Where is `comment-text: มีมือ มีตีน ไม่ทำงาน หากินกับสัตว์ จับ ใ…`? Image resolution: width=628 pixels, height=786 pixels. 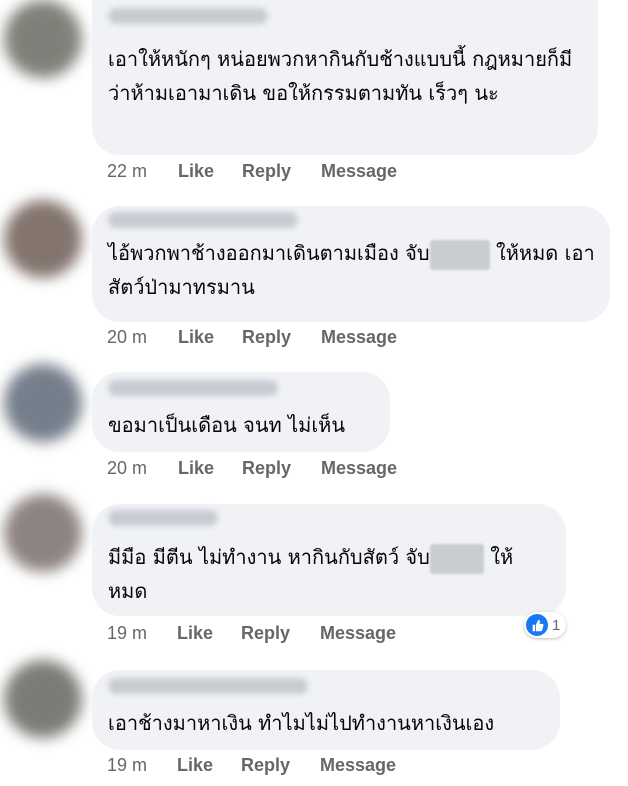 comment-text: มีมือ มีตีน ไม่ทำงาน หากินกับสัตว์ จับ ใ… is located at coordinates (330, 574).